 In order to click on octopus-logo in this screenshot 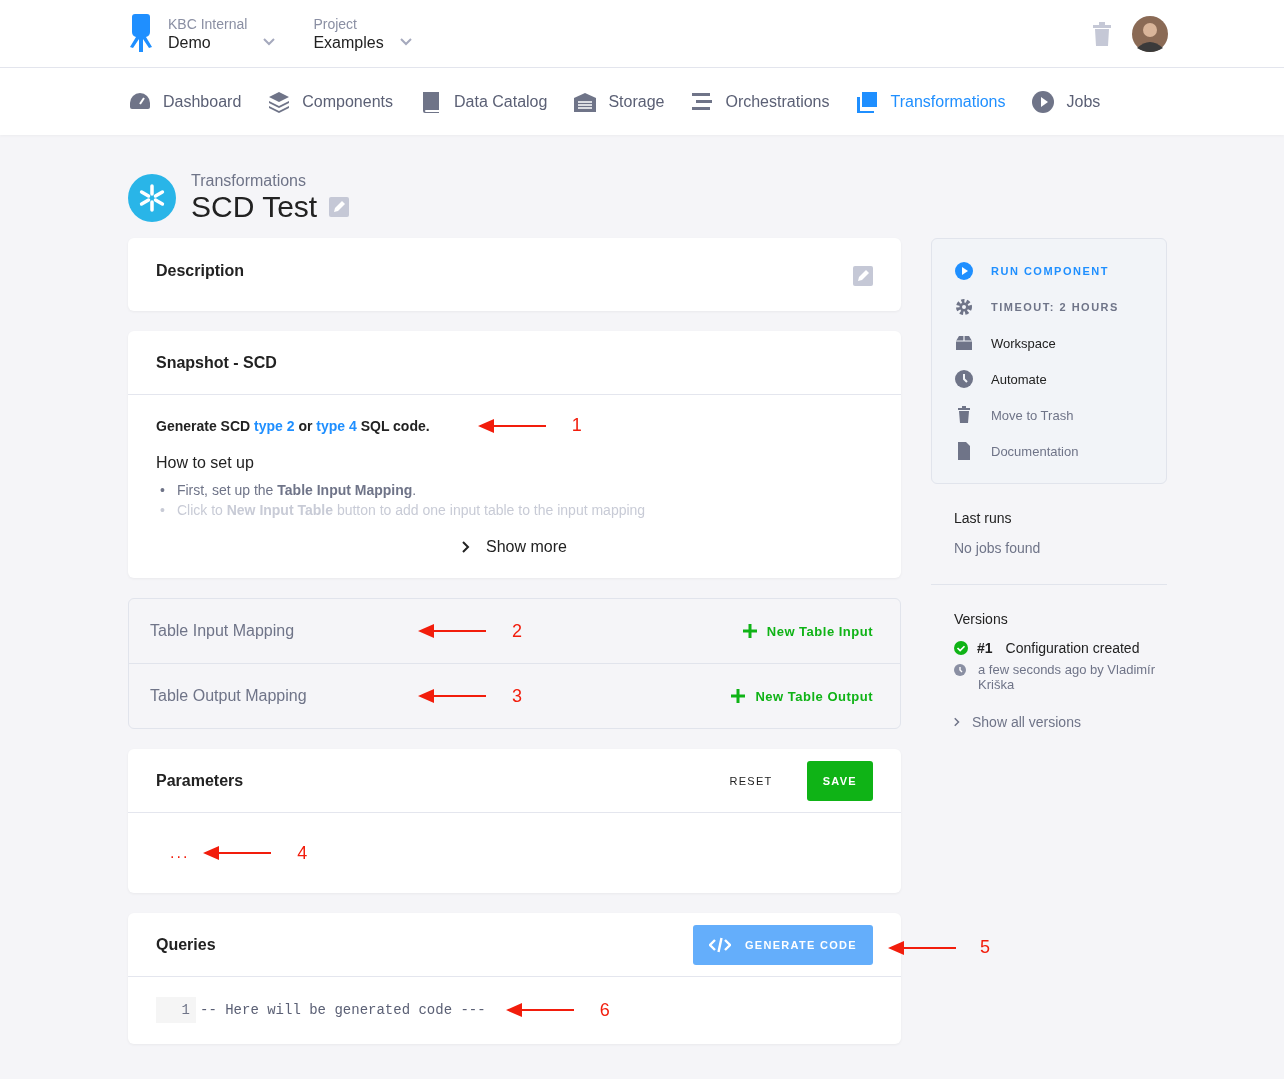, I will do `click(141, 33)`.